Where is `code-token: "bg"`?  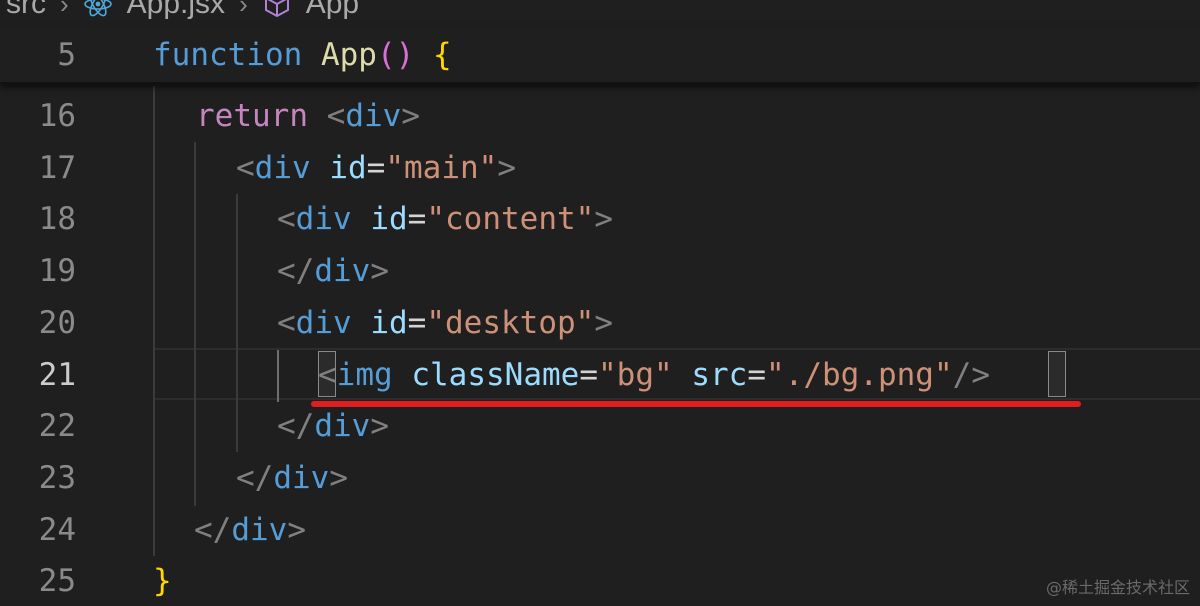
code-token: "bg" is located at coordinates (635, 374).